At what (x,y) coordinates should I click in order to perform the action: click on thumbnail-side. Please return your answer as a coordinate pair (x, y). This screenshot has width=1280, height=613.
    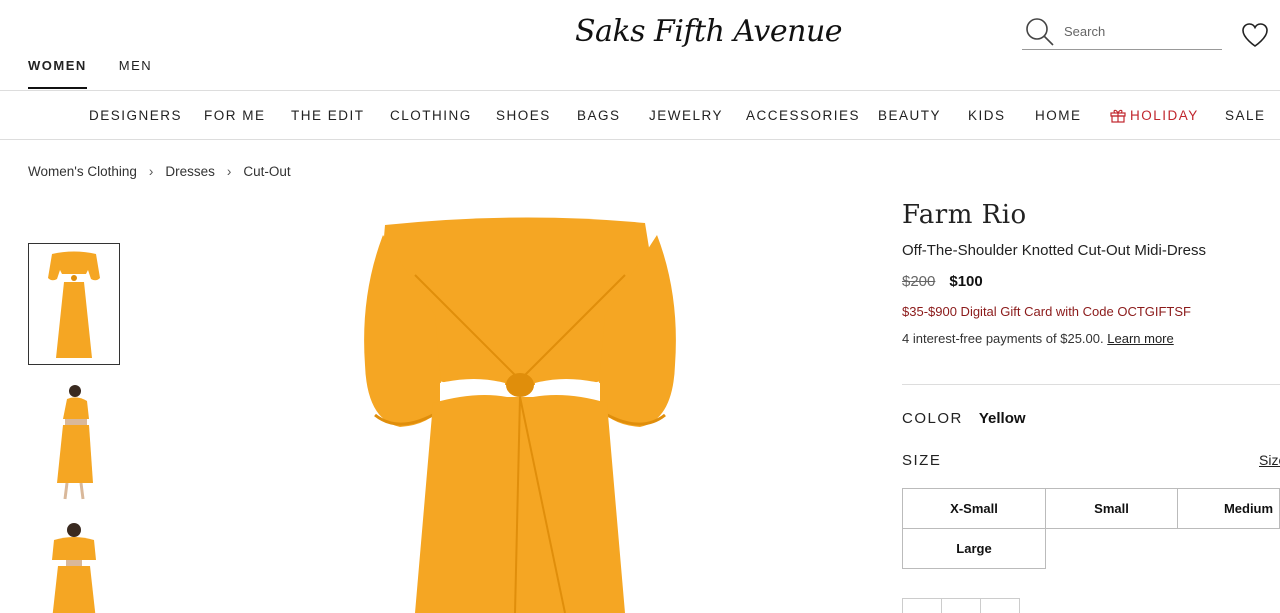
    Looking at the image, I should click on (74, 443).